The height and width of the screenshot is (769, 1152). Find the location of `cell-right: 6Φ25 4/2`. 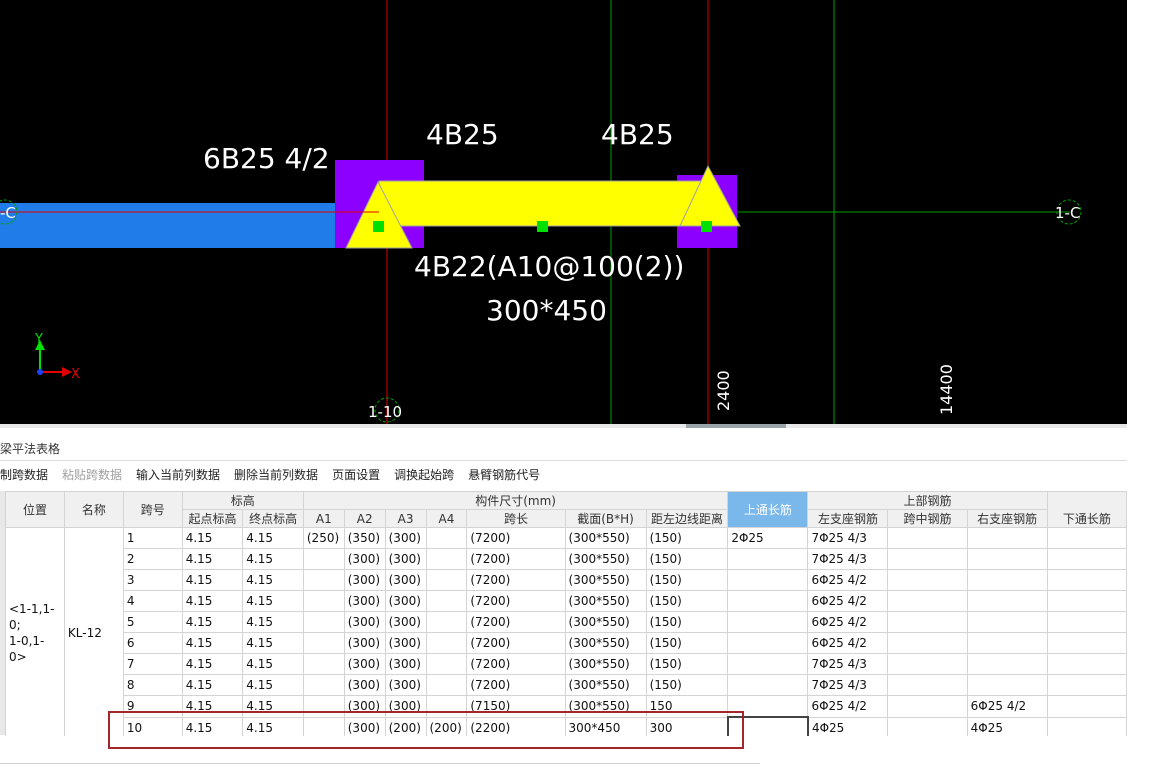

cell-right: 6Φ25 4/2 is located at coordinates (1007, 706).